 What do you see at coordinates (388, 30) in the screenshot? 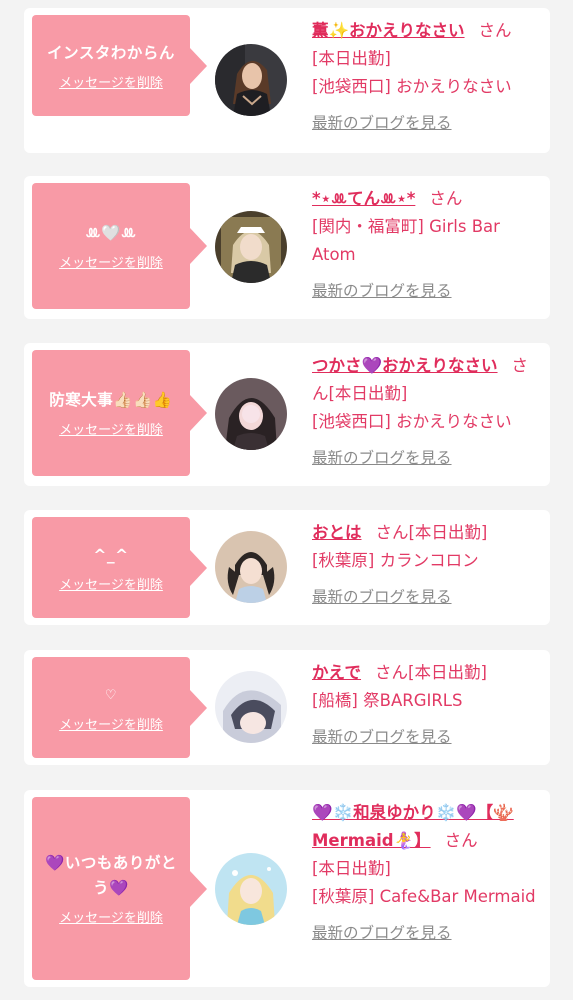
I see `cast-name-link: 薫✨おかえりなさい` at bounding box center [388, 30].